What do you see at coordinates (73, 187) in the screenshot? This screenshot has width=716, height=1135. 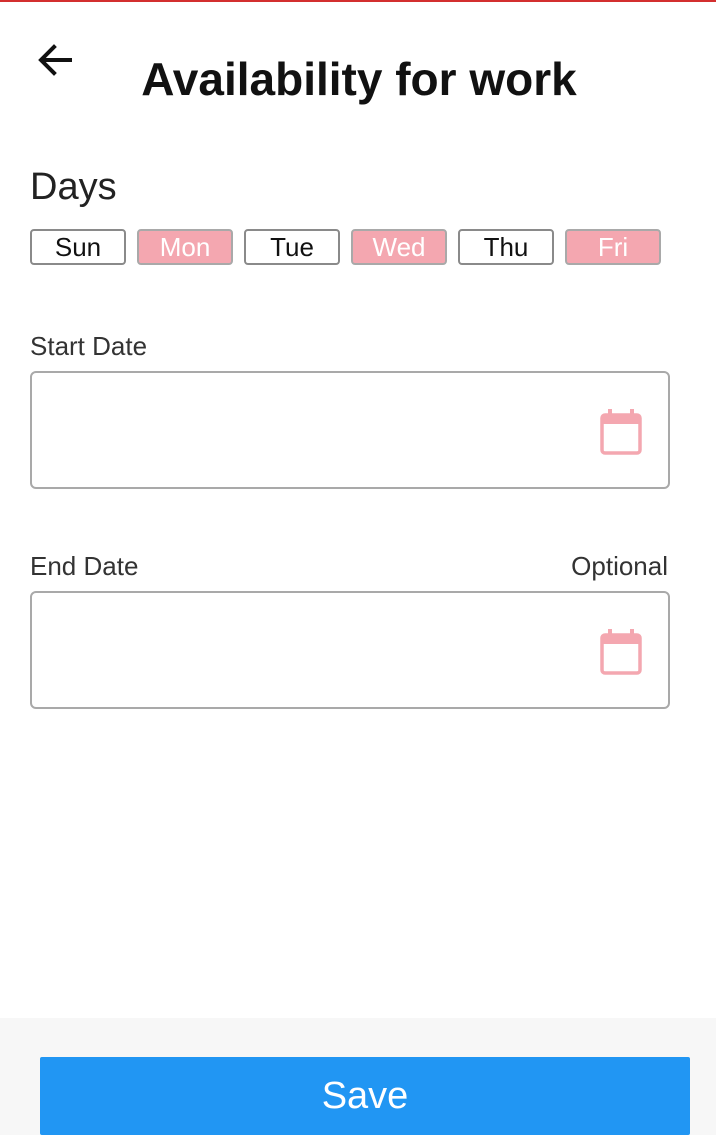 I see `days-label: Days` at bounding box center [73, 187].